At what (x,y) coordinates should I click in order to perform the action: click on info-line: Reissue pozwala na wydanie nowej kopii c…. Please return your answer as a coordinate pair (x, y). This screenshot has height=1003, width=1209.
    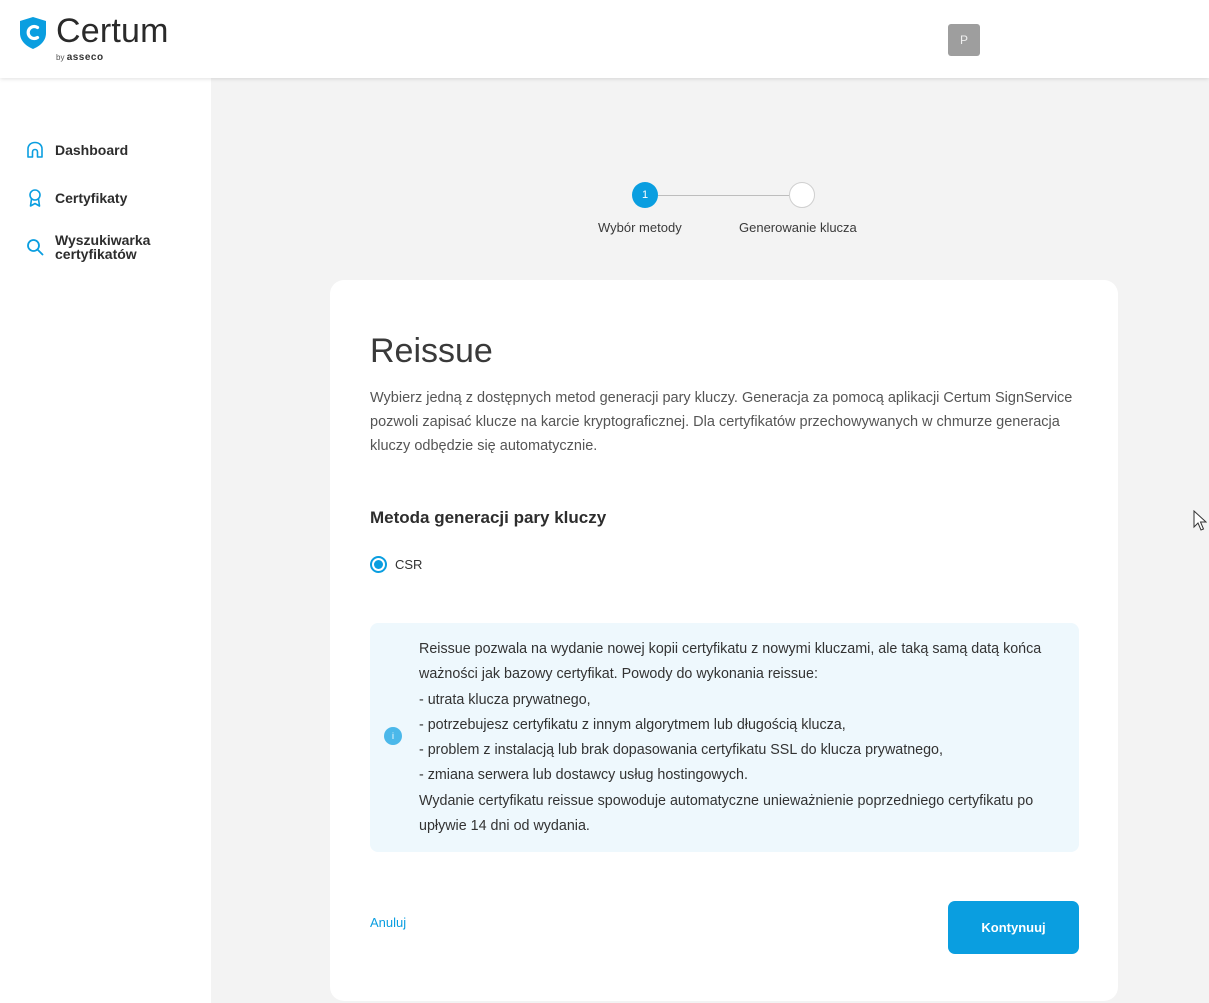
    Looking at the image, I should click on (730, 662).